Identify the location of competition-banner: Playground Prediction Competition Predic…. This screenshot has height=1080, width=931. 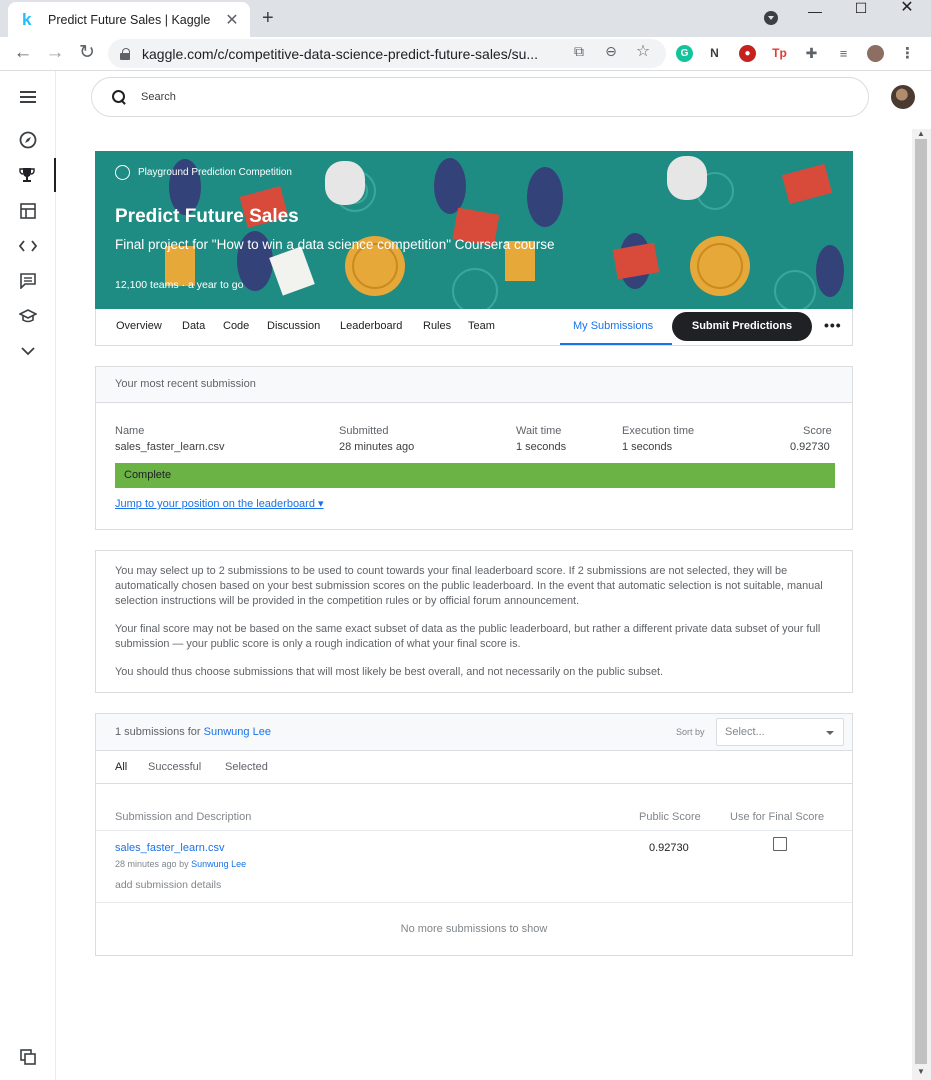
(474, 230).